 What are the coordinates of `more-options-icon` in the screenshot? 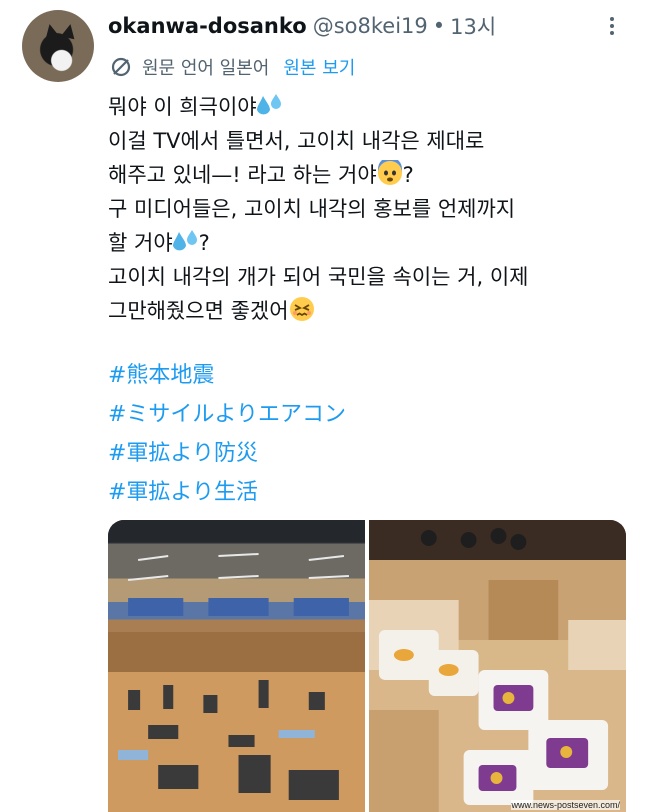 It's located at (612, 26).